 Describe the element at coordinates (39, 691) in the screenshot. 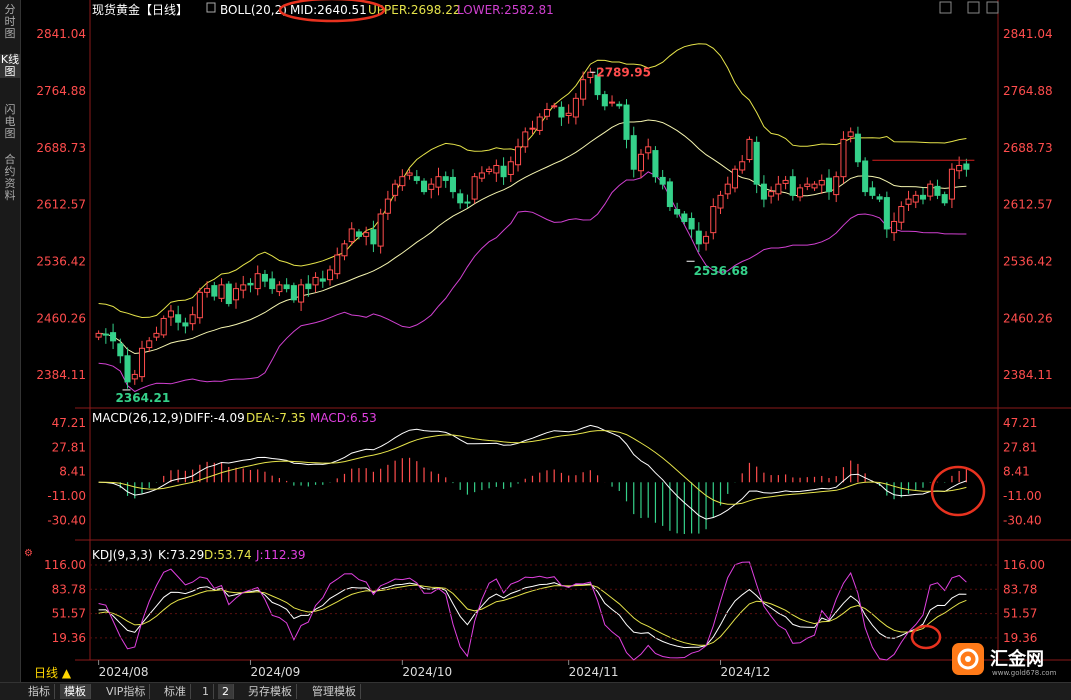

I see `tab-indicators: 指标` at that location.